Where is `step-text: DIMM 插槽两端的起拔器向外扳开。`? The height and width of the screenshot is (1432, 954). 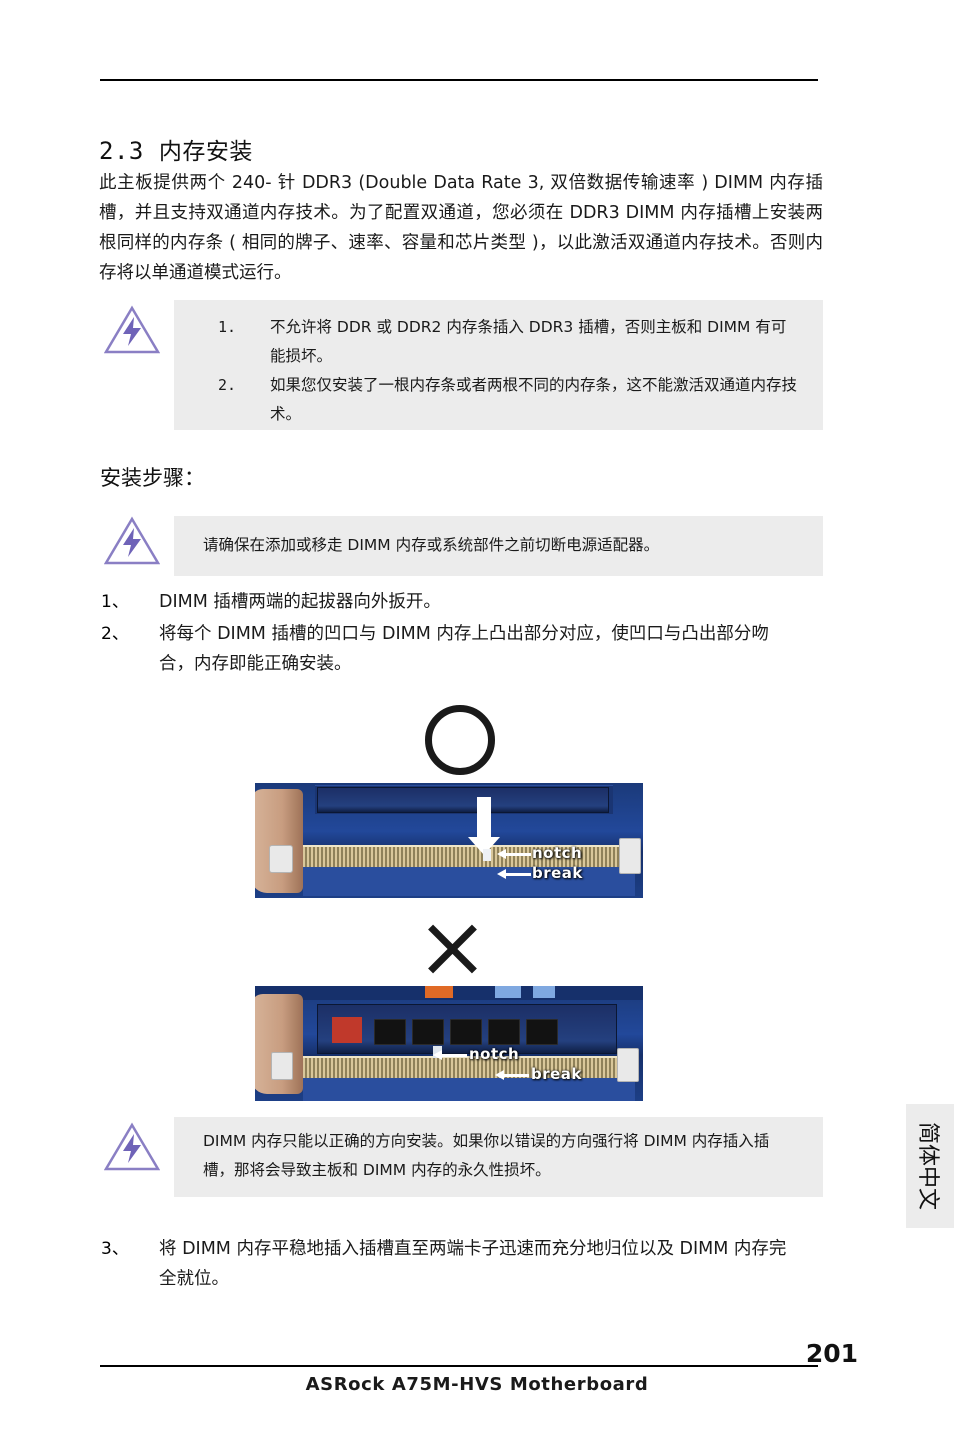 step-text: DIMM 插槽两端的起拔器向外扳开。 is located at coordinates (300, 602).